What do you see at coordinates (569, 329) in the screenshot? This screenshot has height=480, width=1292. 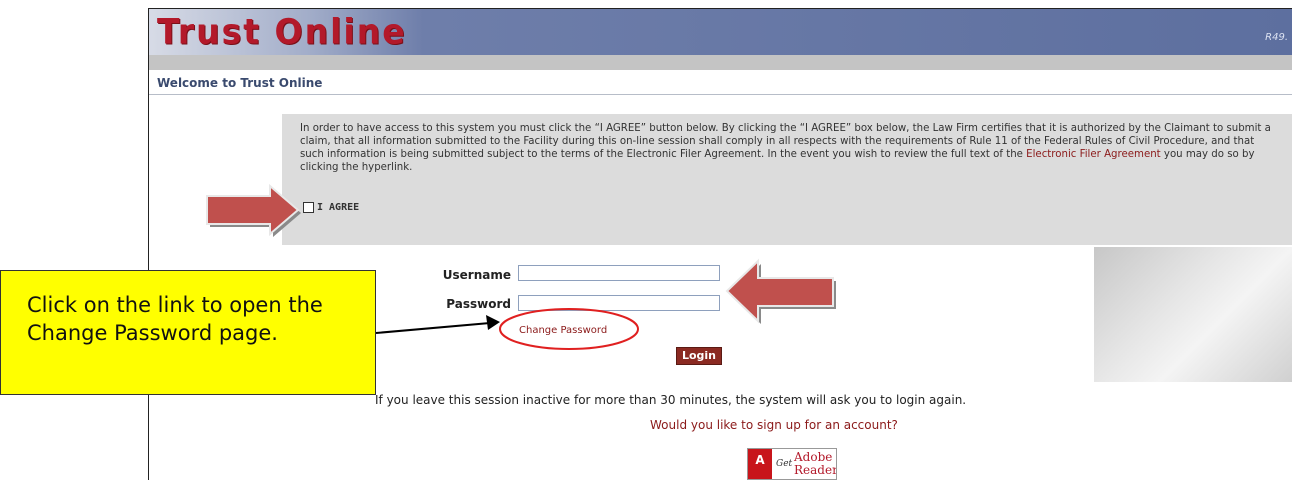 I see `highlight-ring-icon` at bounding box center [569, 329].